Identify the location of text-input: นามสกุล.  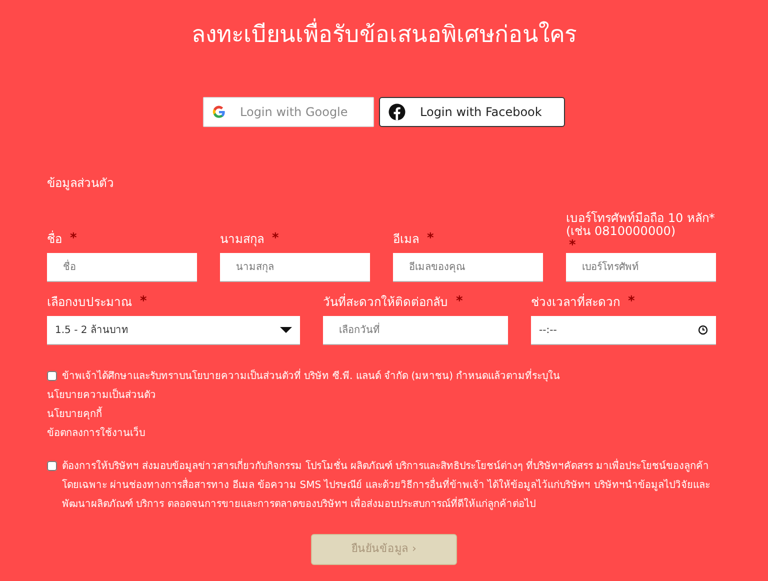
(295, 267).